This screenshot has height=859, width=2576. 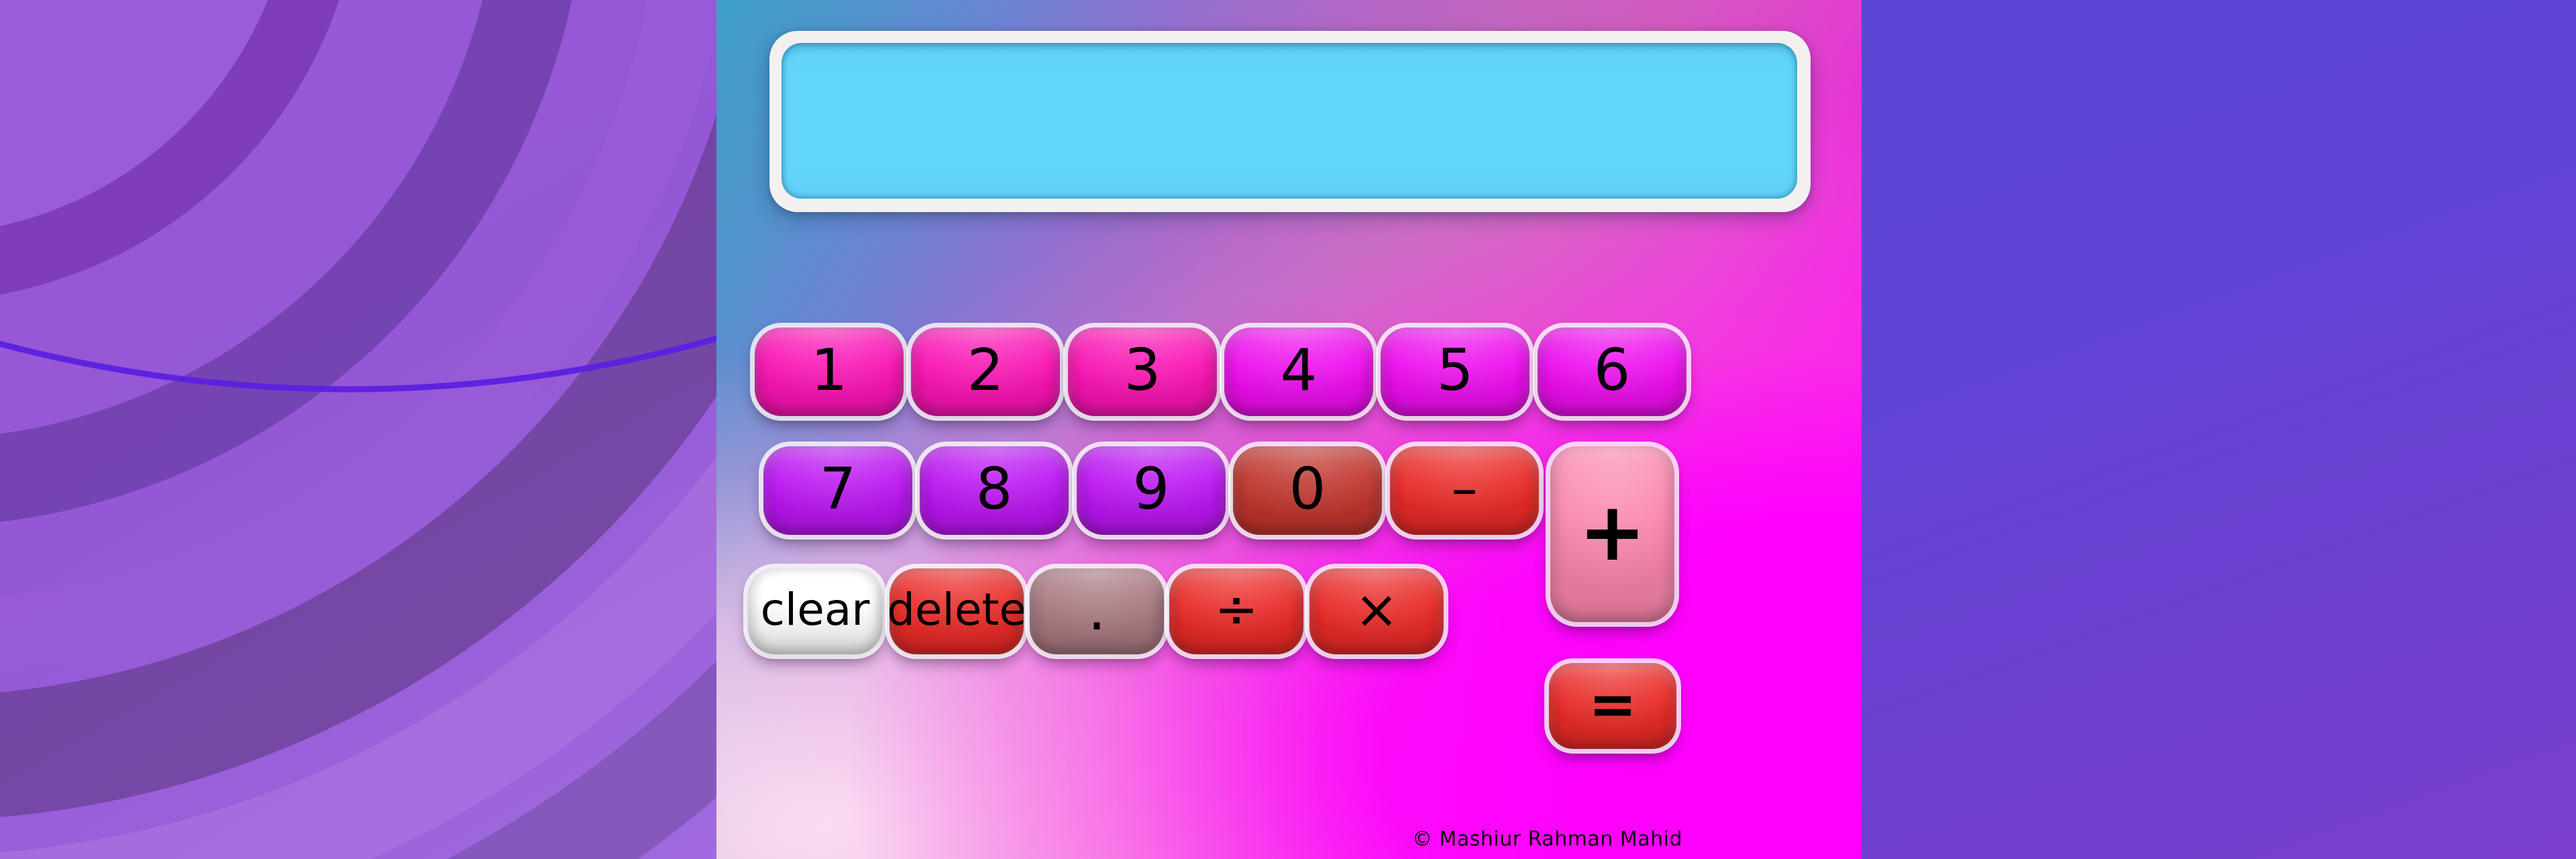 I want to click on key-delete: delete, so click(x=957, y=611).